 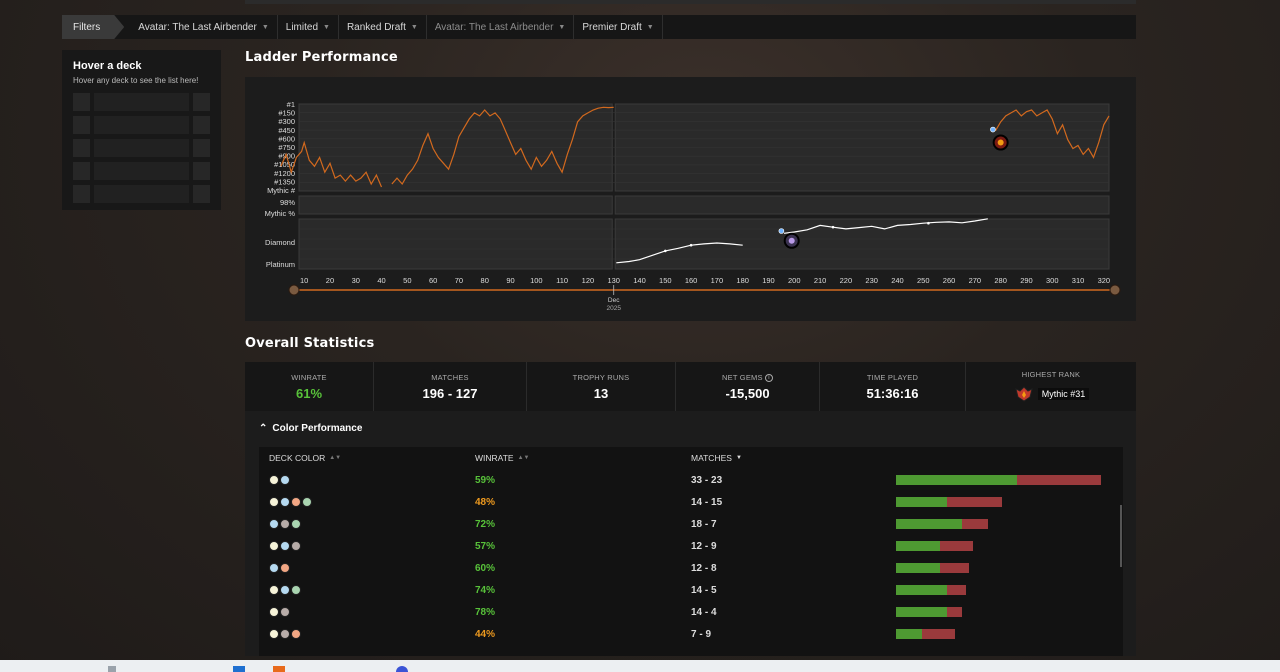 I want to click on stat-label: TIME PLAYED, so click(x=892, y=377).